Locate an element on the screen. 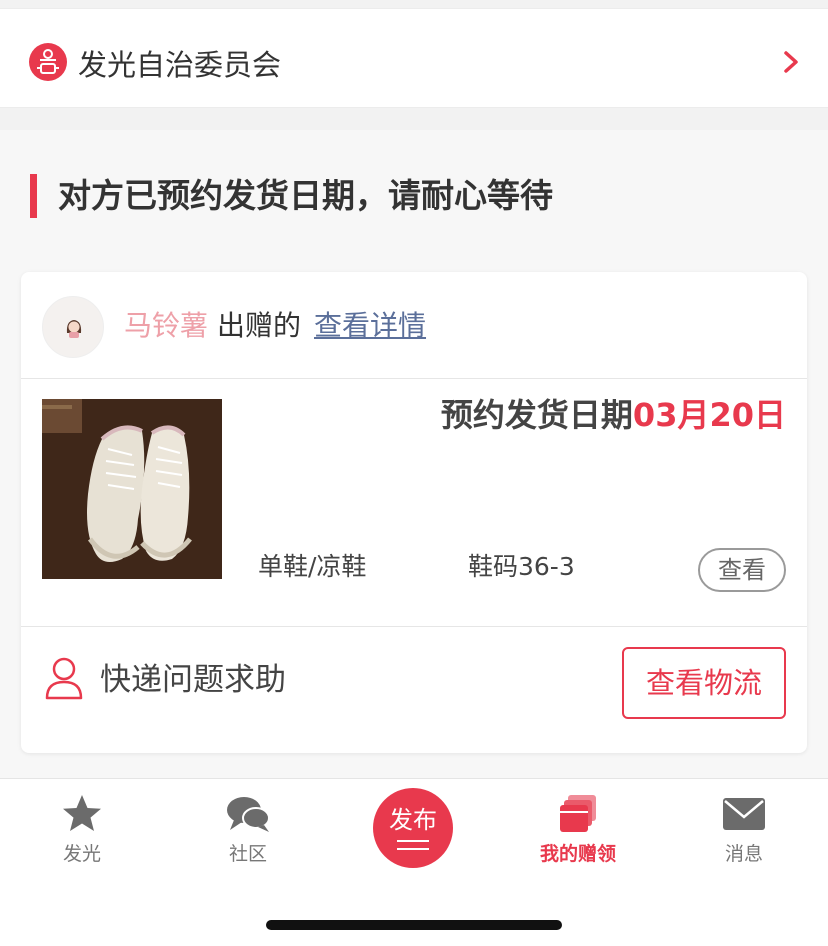 The height and width of the screenshot is (946, 828). committee-row: 发光自治委员会 is located at coordinates (414, 58).